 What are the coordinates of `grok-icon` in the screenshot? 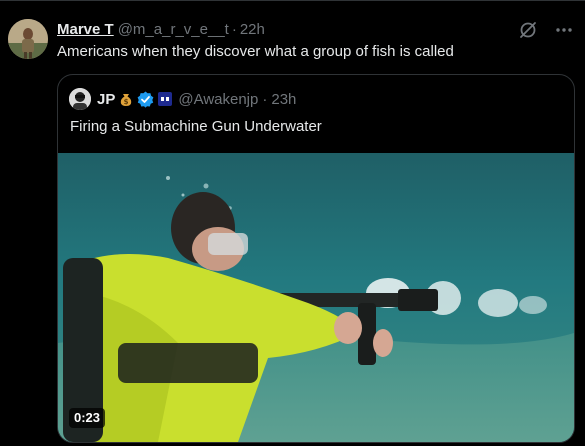 It's located at (528, 30).